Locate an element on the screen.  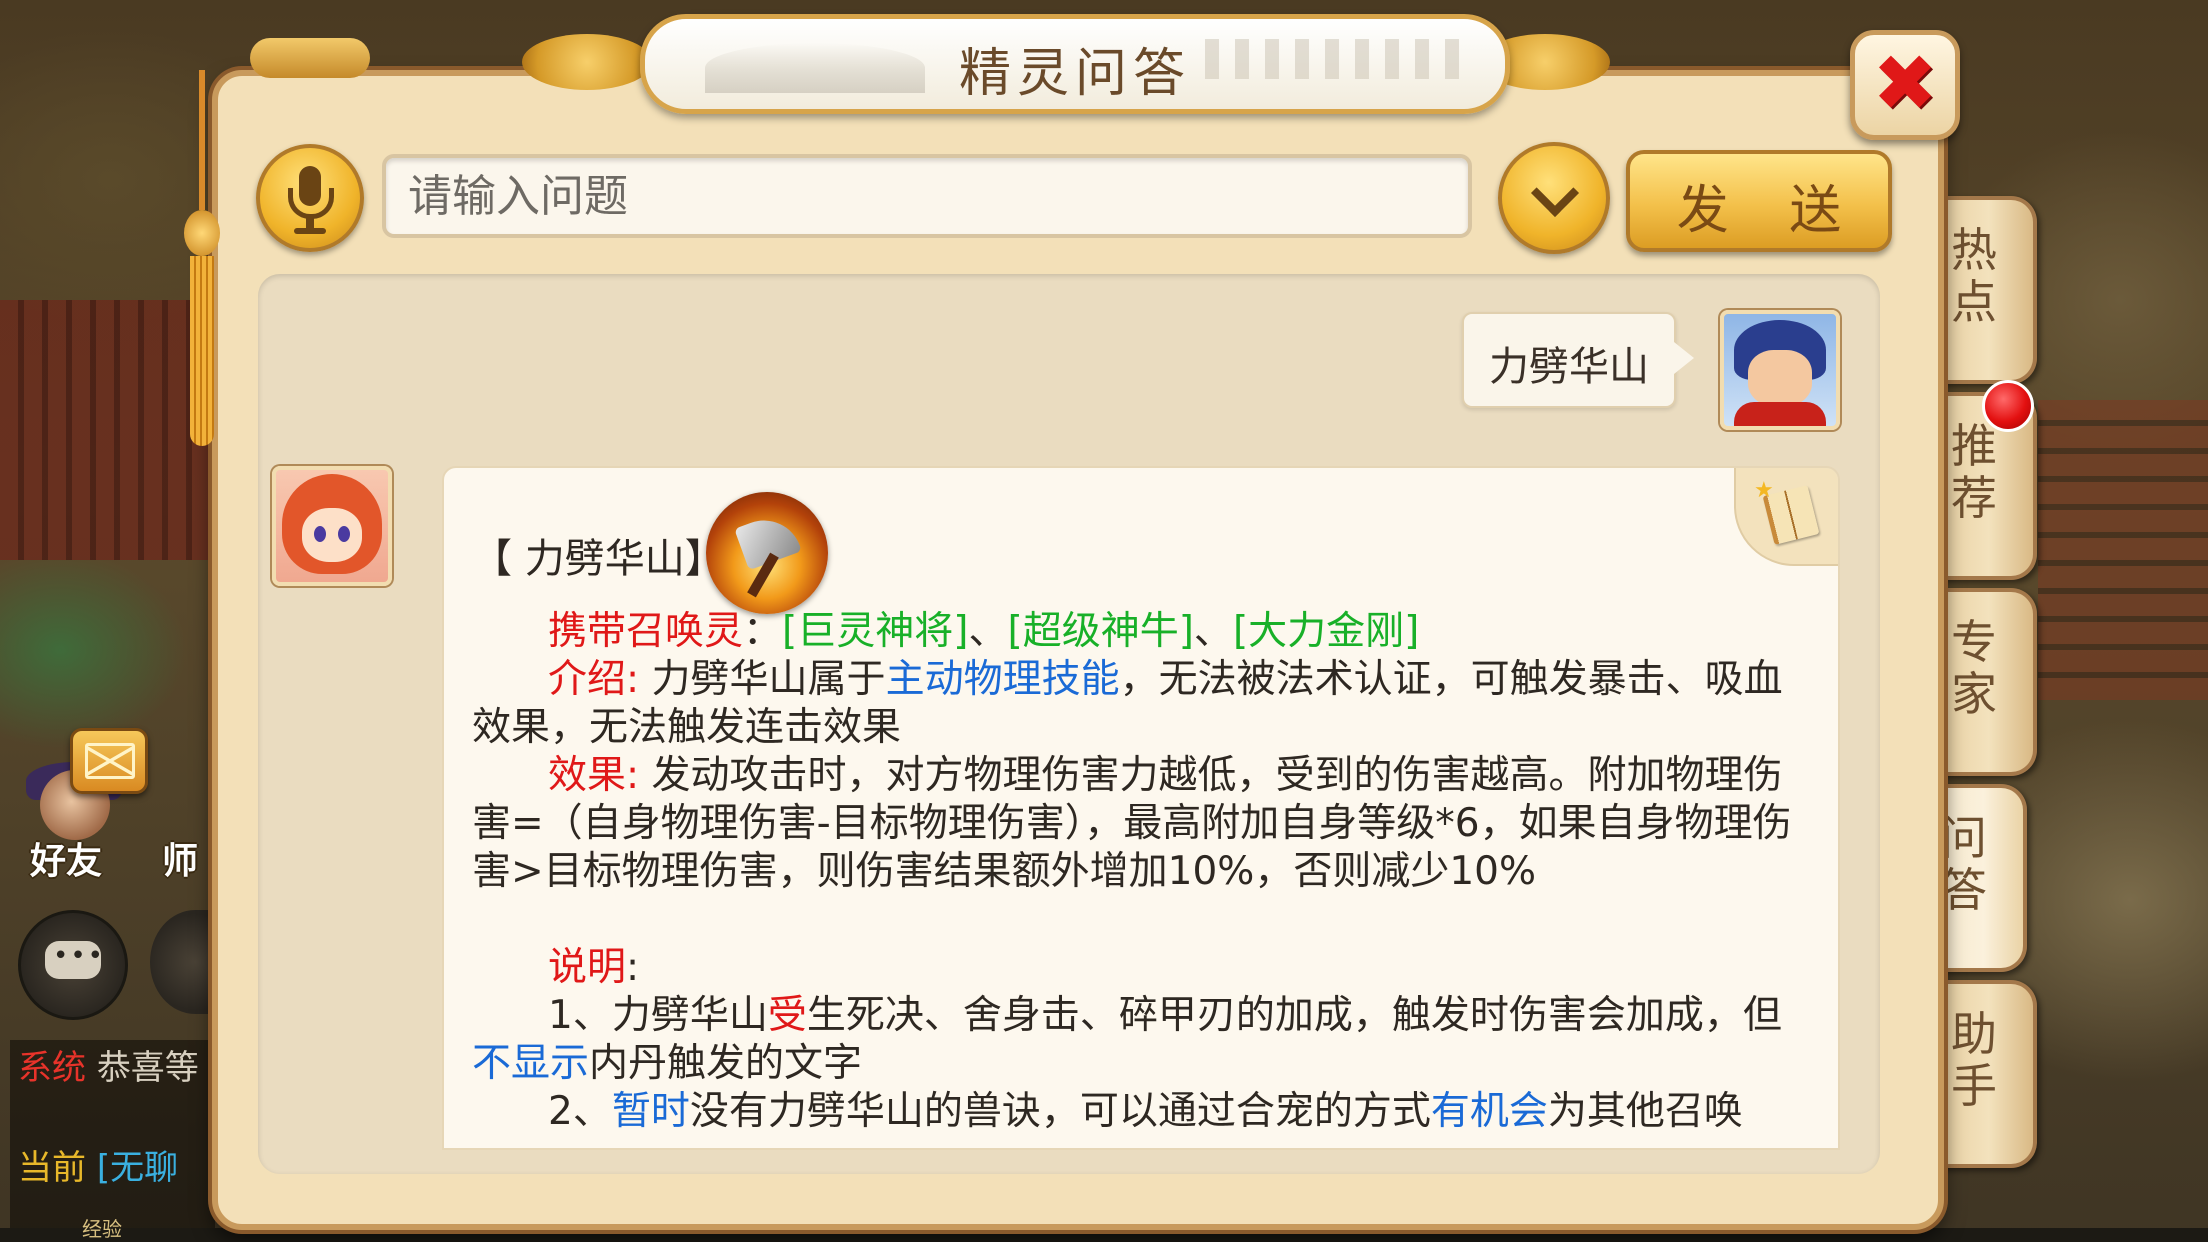
voice-input-button is located at coordinates (310, 198).